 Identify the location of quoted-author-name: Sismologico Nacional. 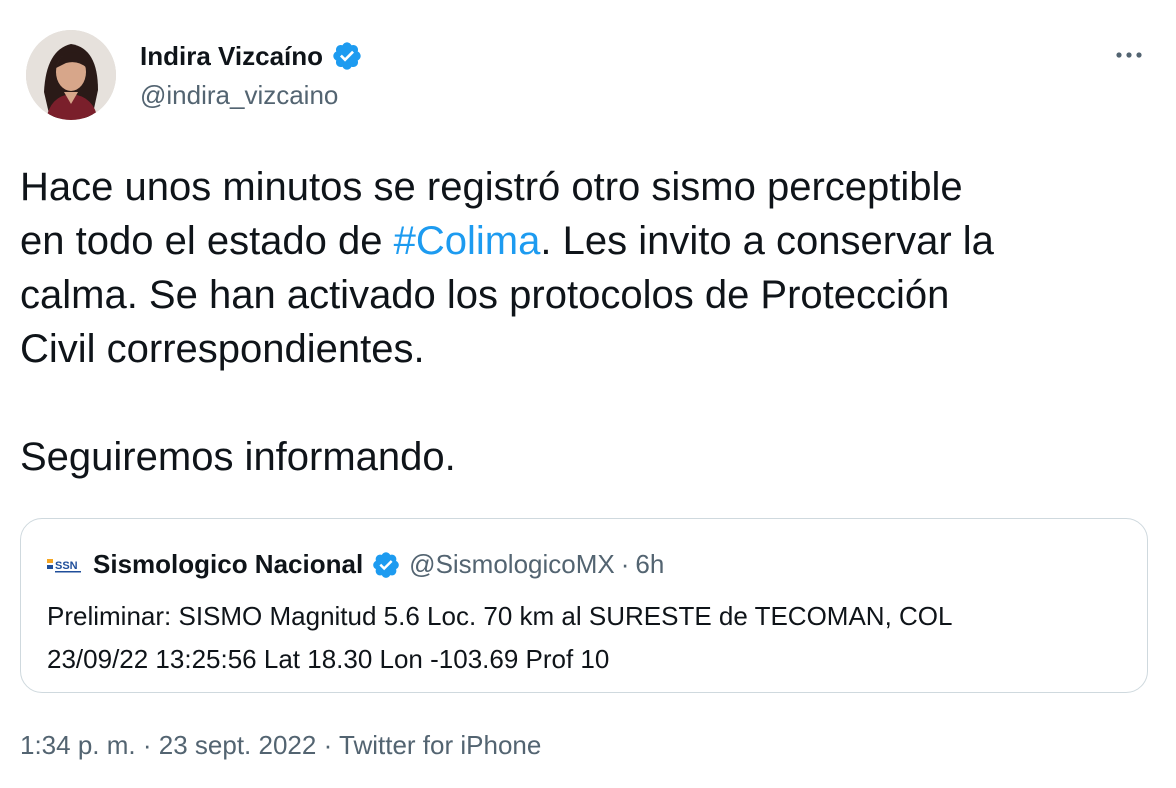
(228, 564).